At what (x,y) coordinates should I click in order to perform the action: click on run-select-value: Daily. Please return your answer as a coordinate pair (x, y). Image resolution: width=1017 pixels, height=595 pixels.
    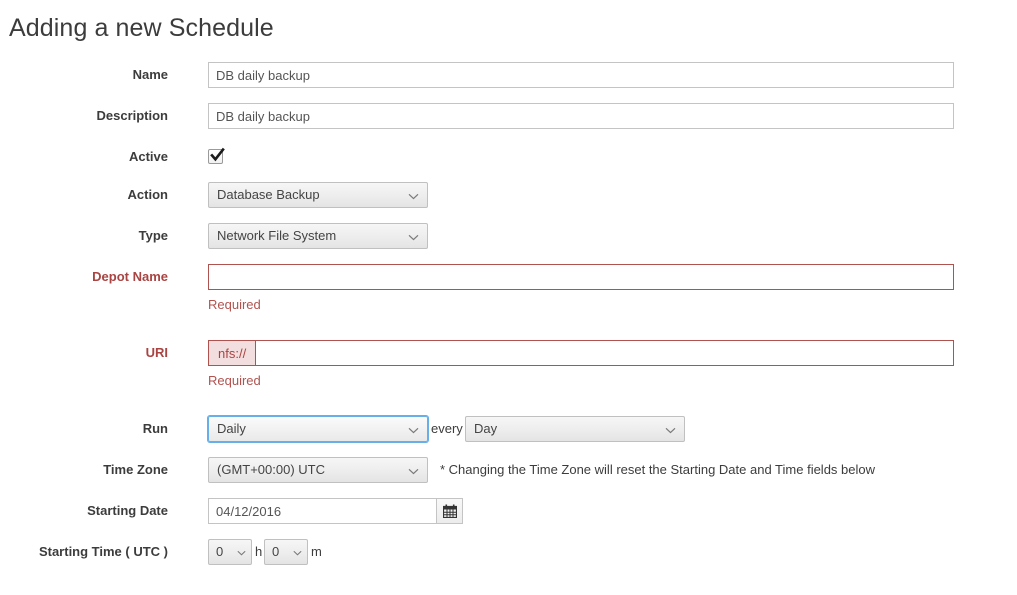
    Looking at the image, I should click on (231, 428).